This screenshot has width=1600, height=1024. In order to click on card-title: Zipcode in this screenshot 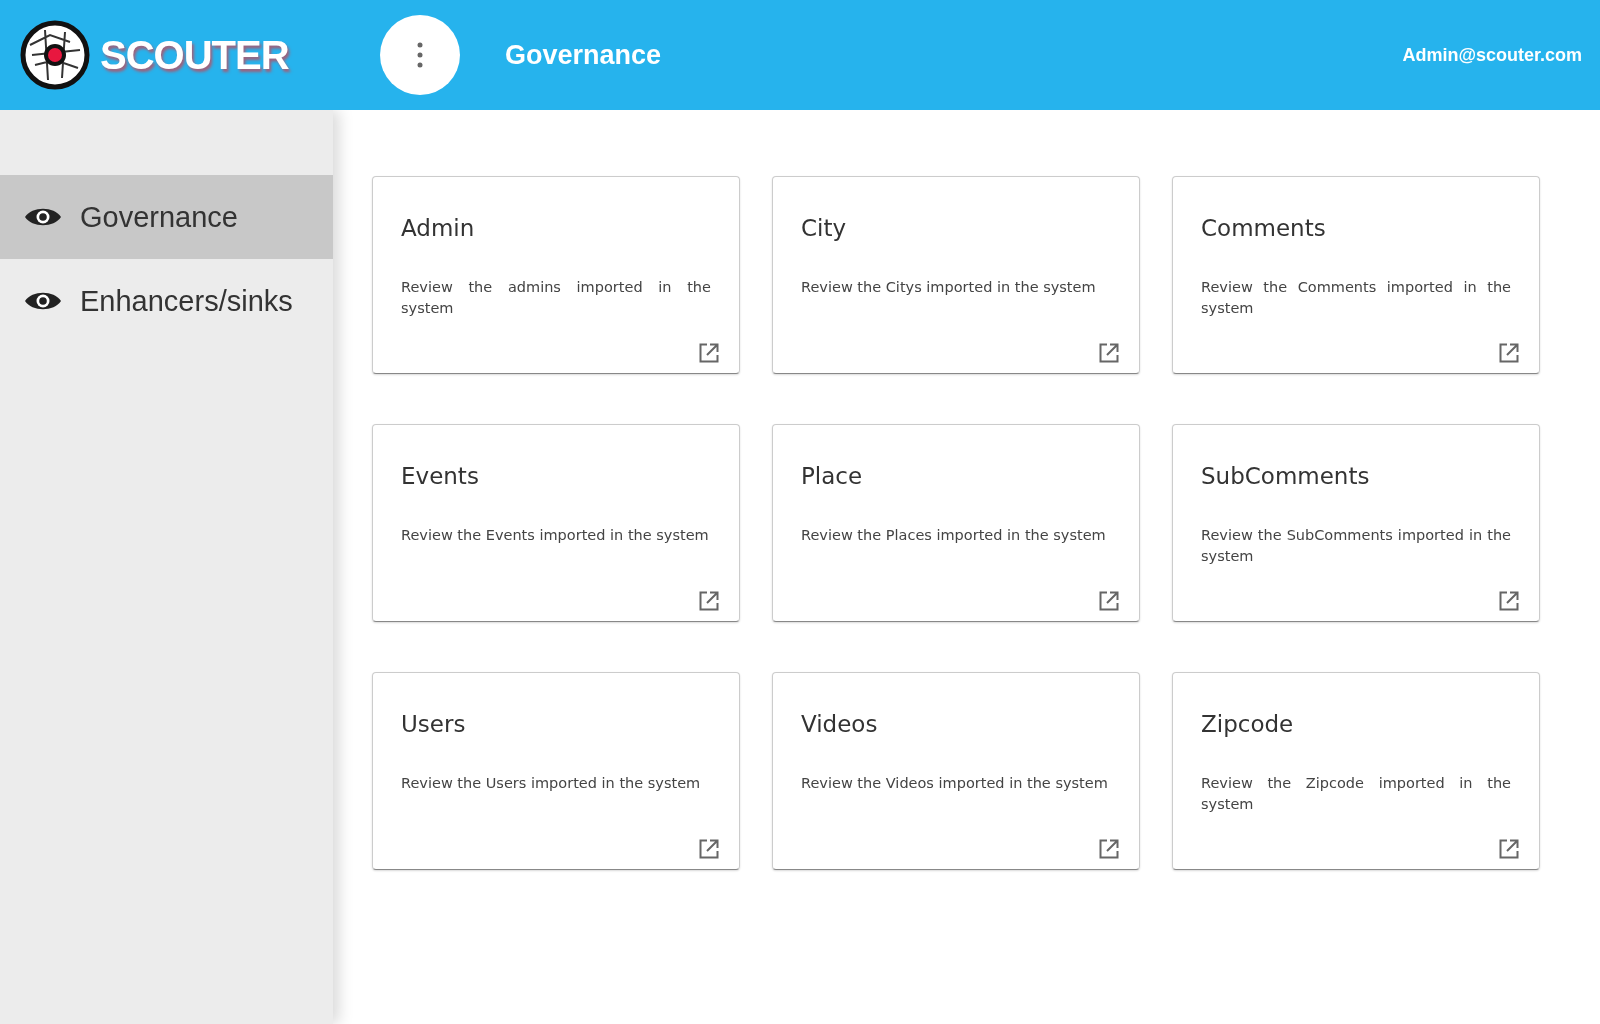, I will do `click(1248, 724)`.